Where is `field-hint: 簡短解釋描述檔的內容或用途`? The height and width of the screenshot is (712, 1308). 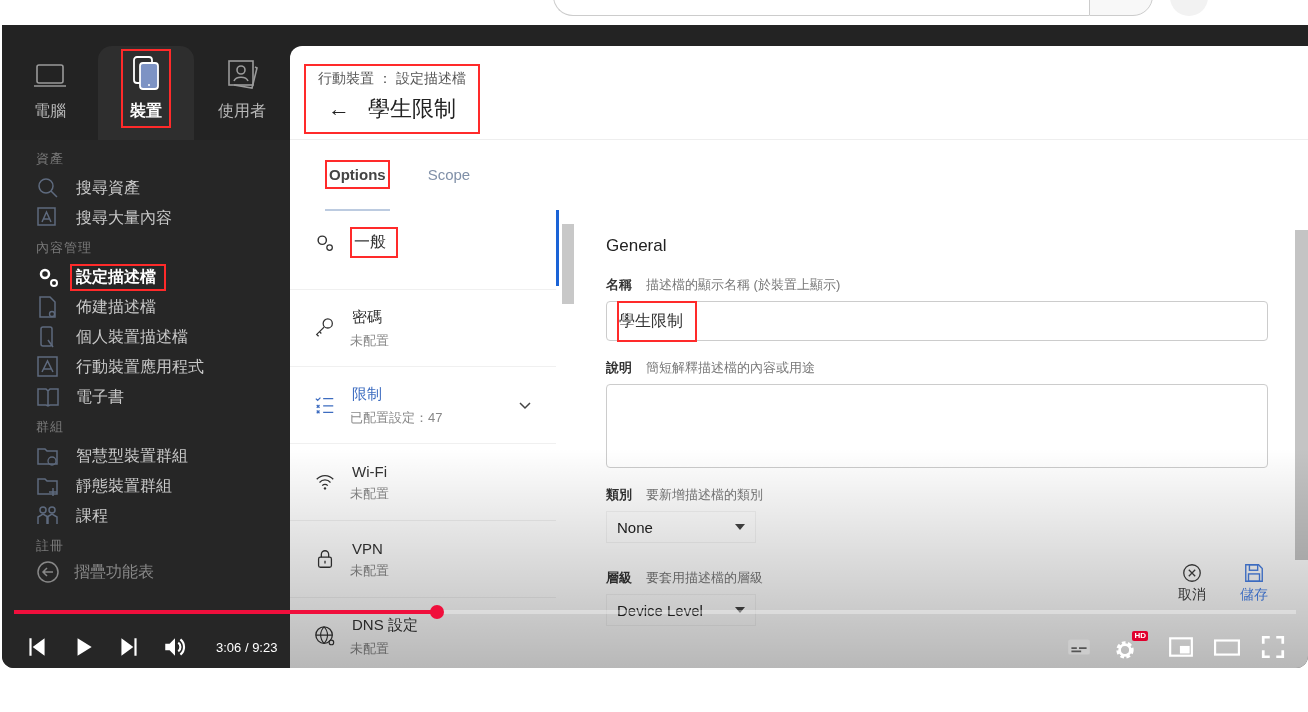
field-hint: 簡短解釋描述檔的內容或用途 is located at coordinates (730, 368).